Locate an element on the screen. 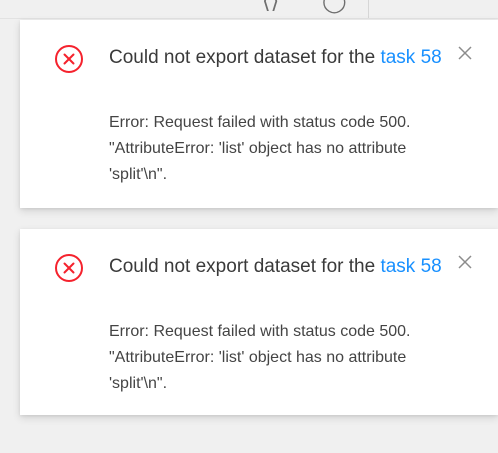 Image resolution: width=498 pixels, height=453 pixels. top-toolbar: ⟨⟩ ◯ ⌒ is located at coordinates (249, 9).